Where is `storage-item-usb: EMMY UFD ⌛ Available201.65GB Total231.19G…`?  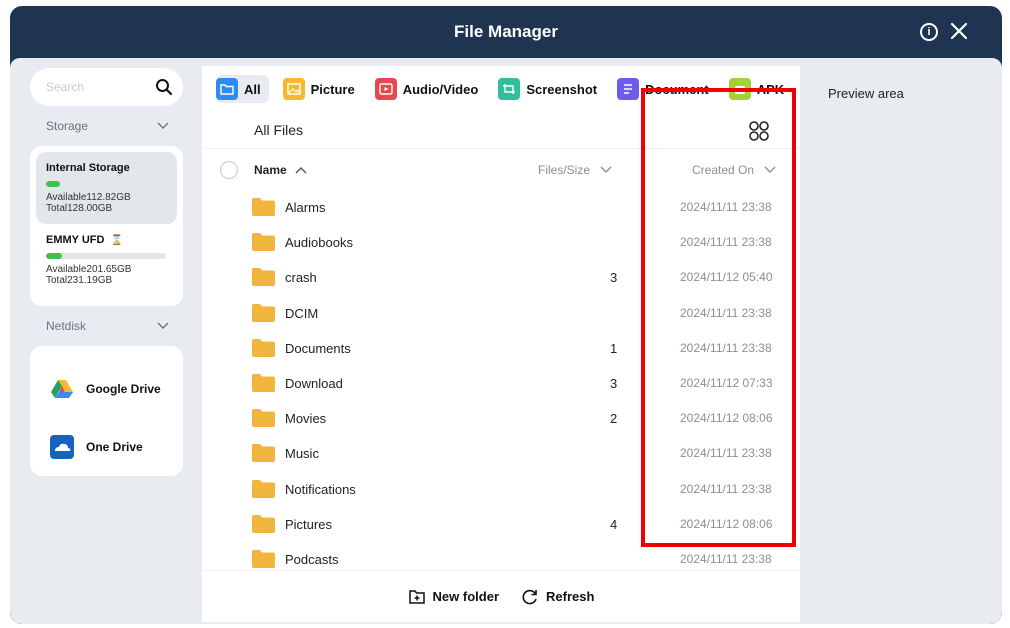
storage-item-usb: EMMY UFD ⌛ Available201.65GB Total231.19G… is located at coordinates (106, 260).